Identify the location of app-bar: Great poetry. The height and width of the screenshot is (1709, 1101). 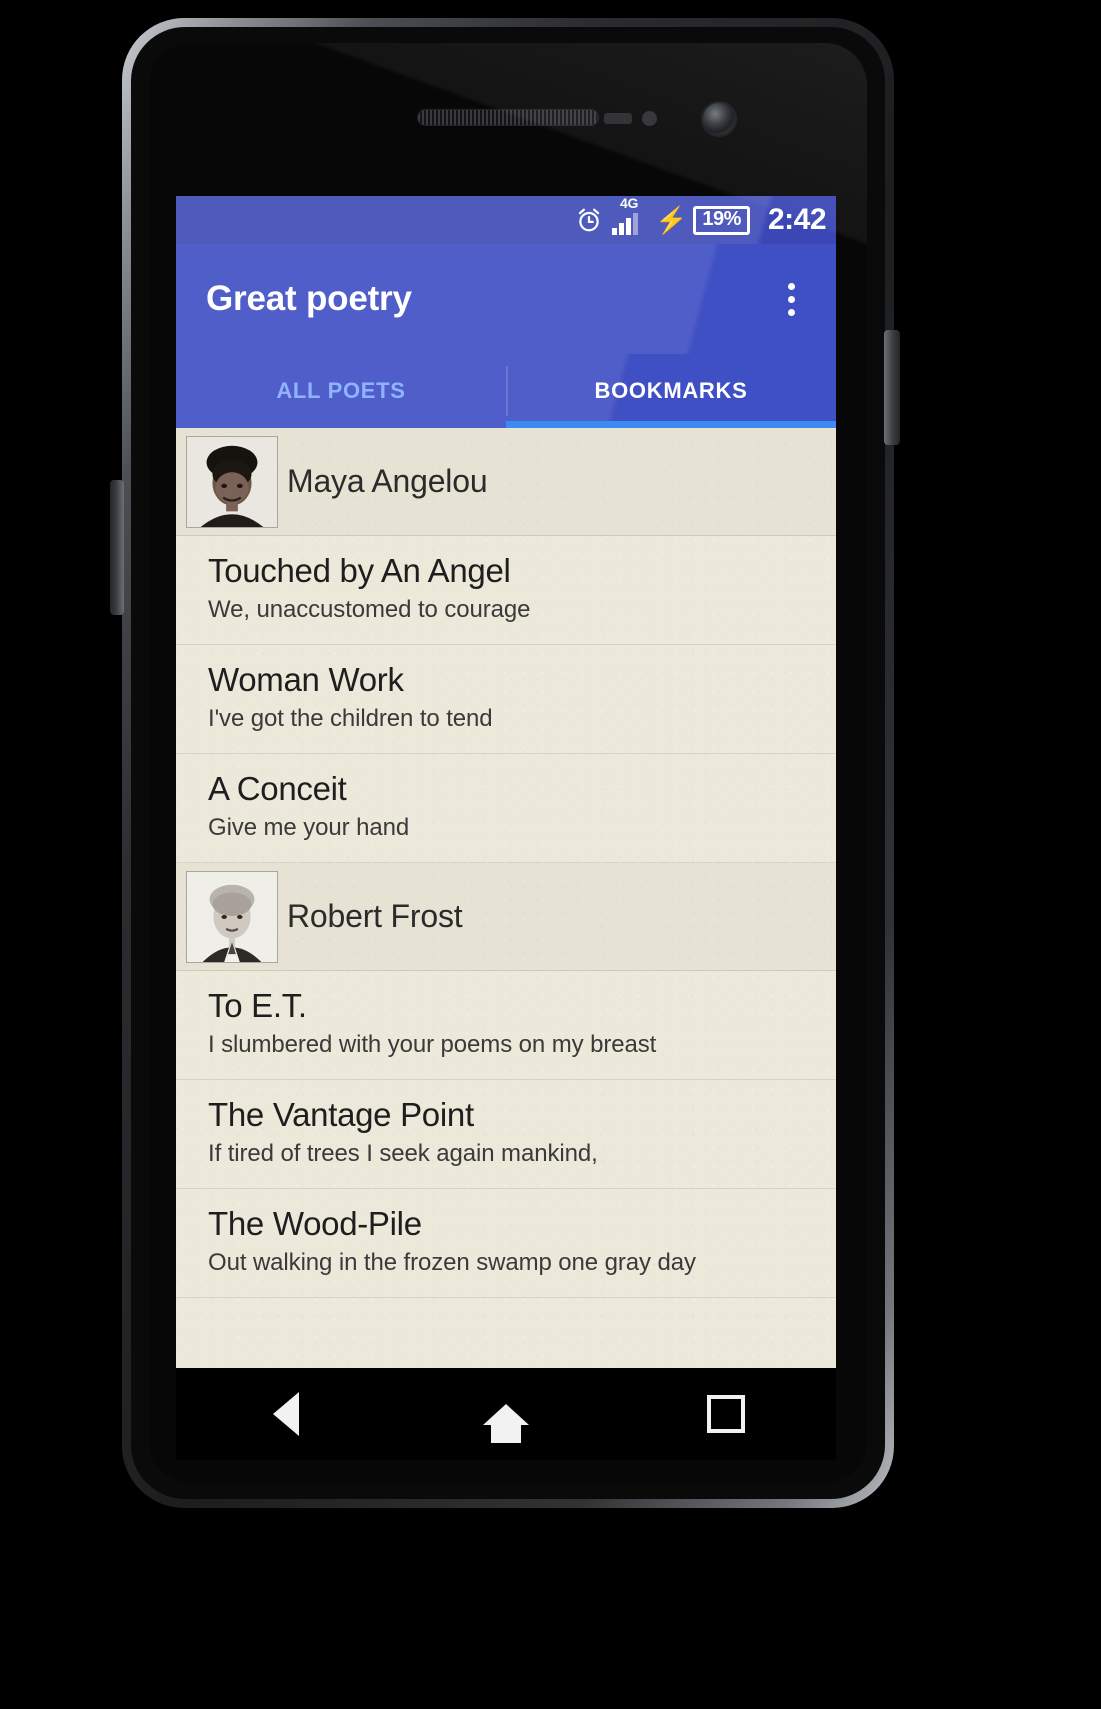
(506, 299).